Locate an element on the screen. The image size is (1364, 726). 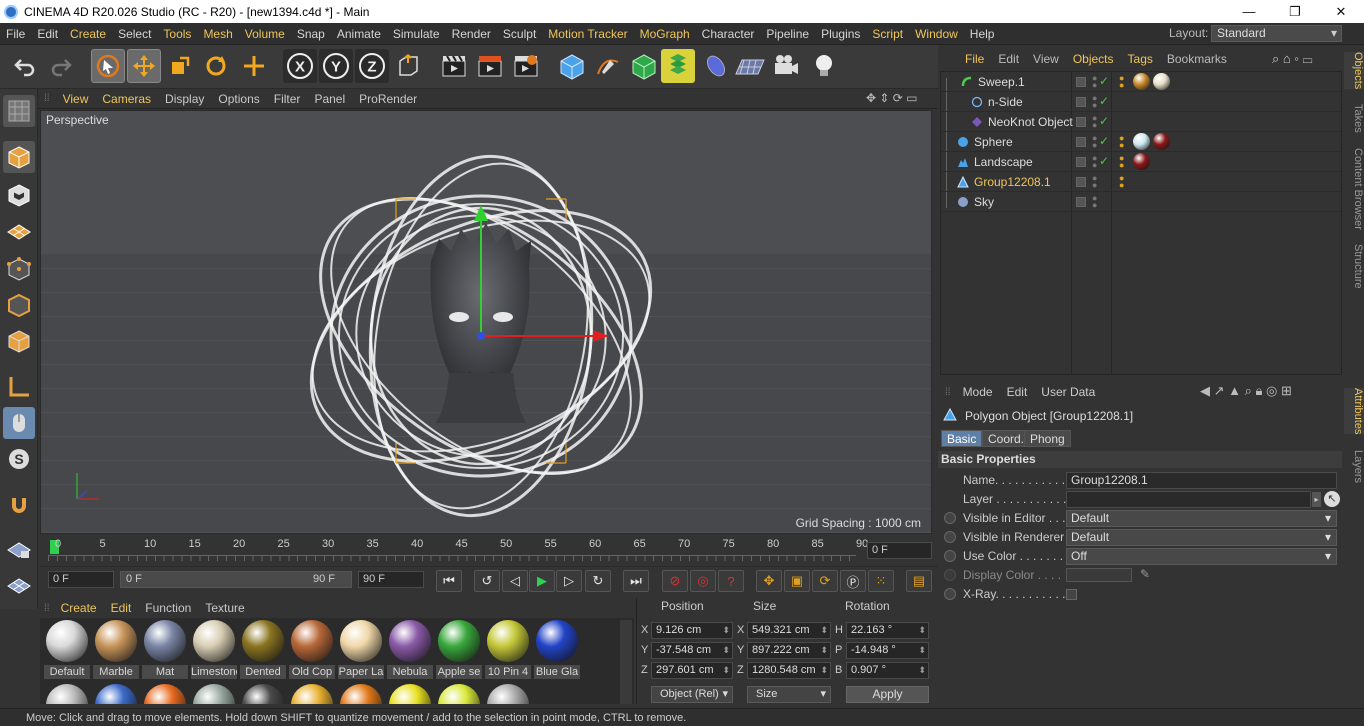
material-menu-texture: Texture is located at coordinates (224, 608).